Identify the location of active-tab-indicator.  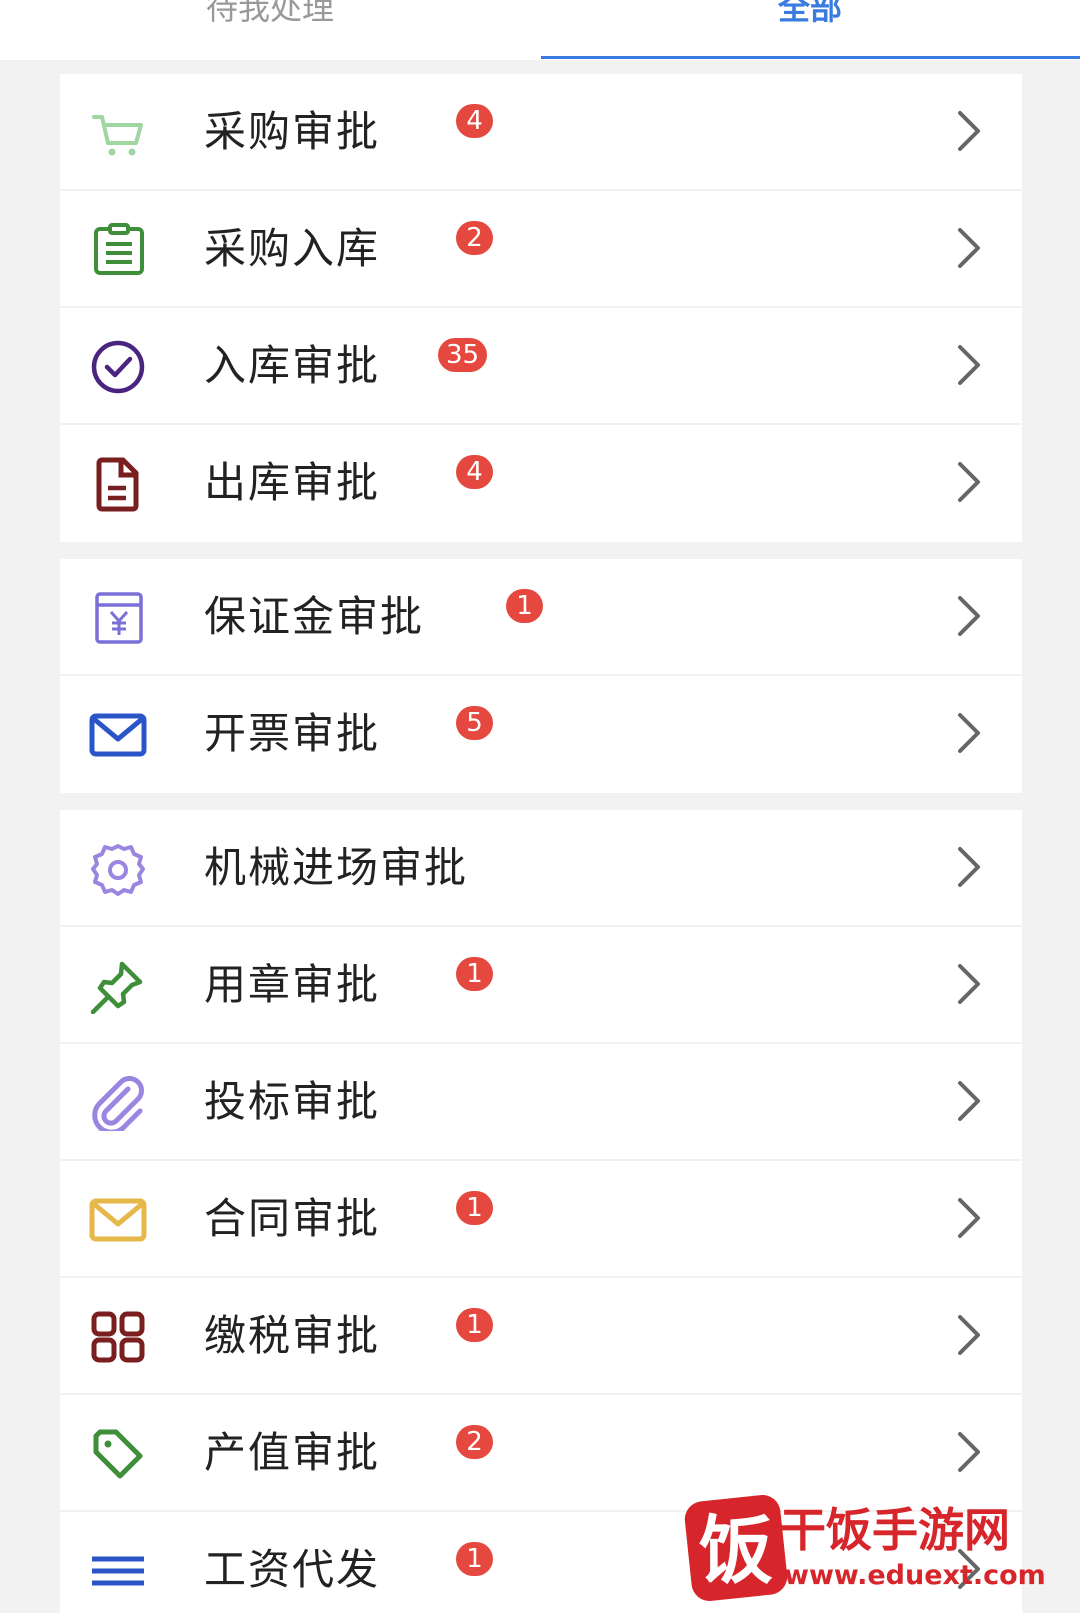
(810, 57).